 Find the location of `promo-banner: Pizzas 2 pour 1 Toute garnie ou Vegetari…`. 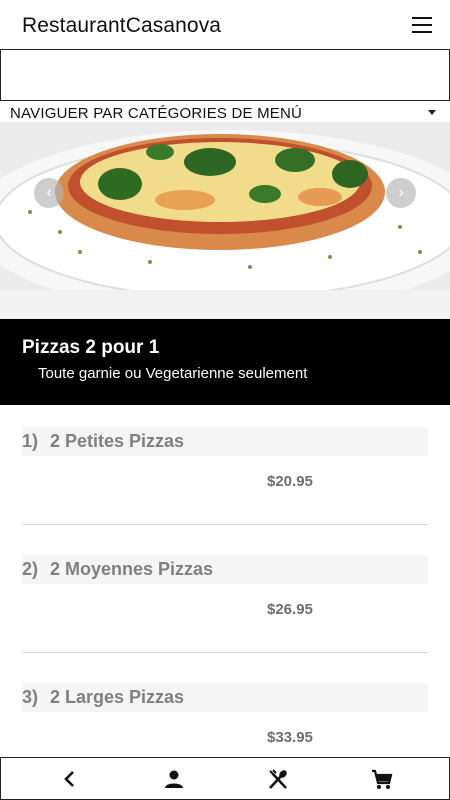

promo-banner: Pizzas 2 pour 1 Toute garnie ou Vegetari… is located at coordinates (225, 362).